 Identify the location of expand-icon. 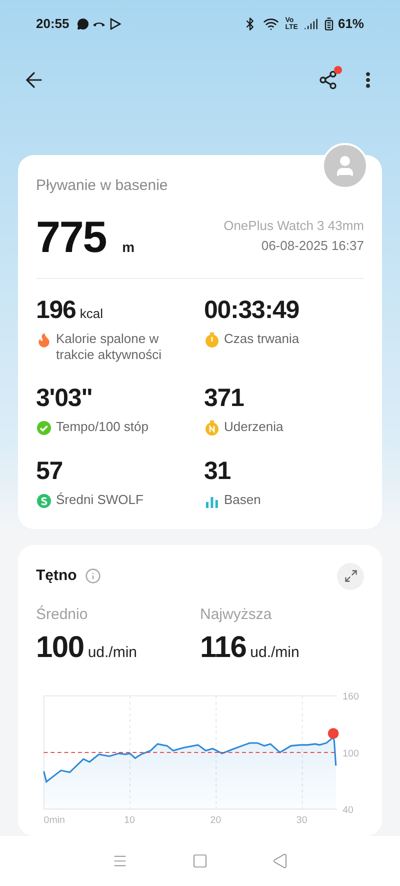
(351, 576).